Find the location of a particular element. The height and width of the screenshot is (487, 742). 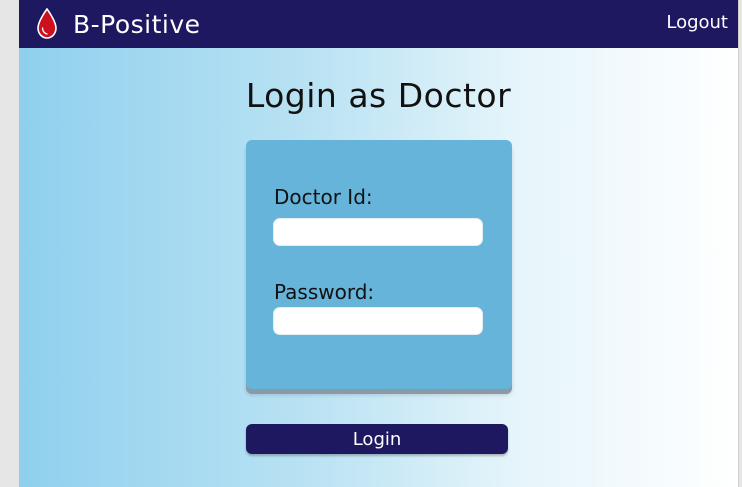

navbar: B-Positive Logout is located at coordinates (378, 24).